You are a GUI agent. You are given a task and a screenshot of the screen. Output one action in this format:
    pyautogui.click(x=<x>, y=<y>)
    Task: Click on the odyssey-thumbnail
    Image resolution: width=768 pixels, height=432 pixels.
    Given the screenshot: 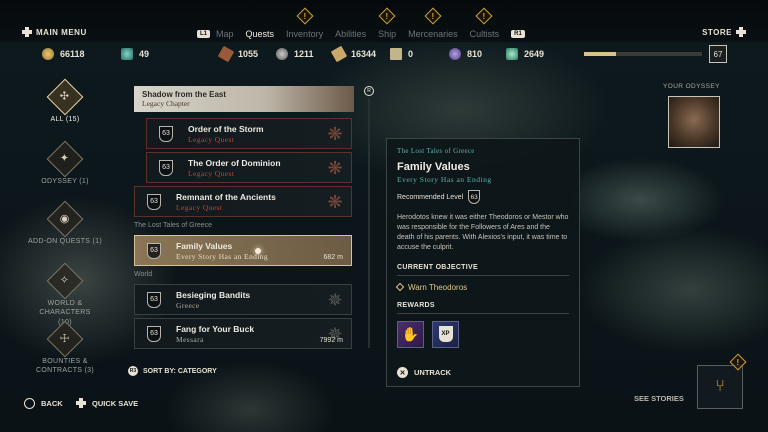 What is the action you would take?
    pyautogui.click(x=694, y=122)
    